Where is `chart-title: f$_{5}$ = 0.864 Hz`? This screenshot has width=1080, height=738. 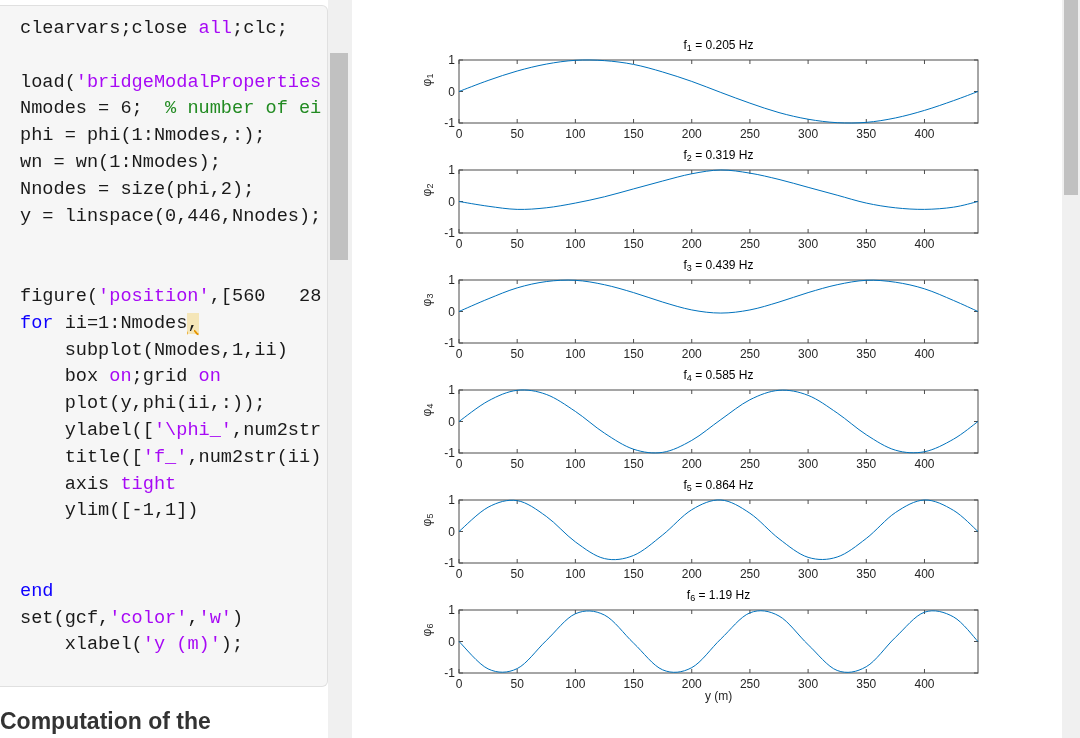 chart-title: f$_{5}$ = 0.864 Hz is located at coordinates (718, 486).